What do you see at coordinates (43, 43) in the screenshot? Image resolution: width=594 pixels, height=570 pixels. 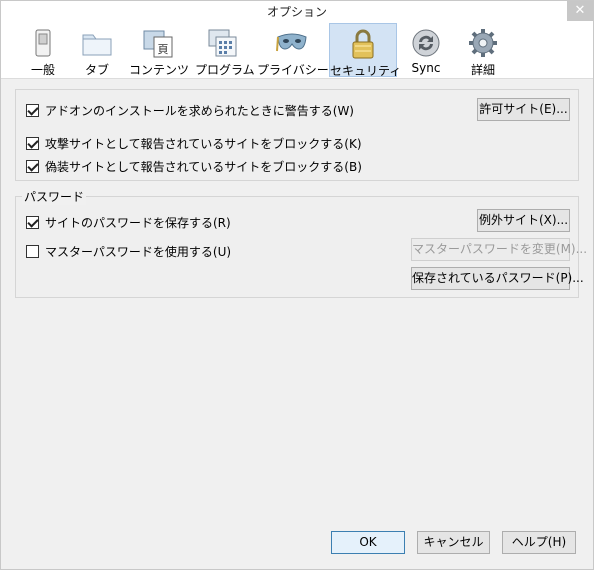 I see `switch-icon` at bounding box center [43, 43].